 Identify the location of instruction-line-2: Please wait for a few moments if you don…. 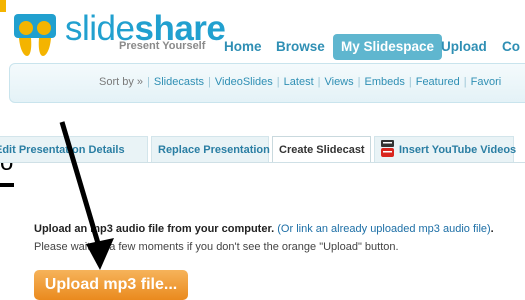
(216, 247).